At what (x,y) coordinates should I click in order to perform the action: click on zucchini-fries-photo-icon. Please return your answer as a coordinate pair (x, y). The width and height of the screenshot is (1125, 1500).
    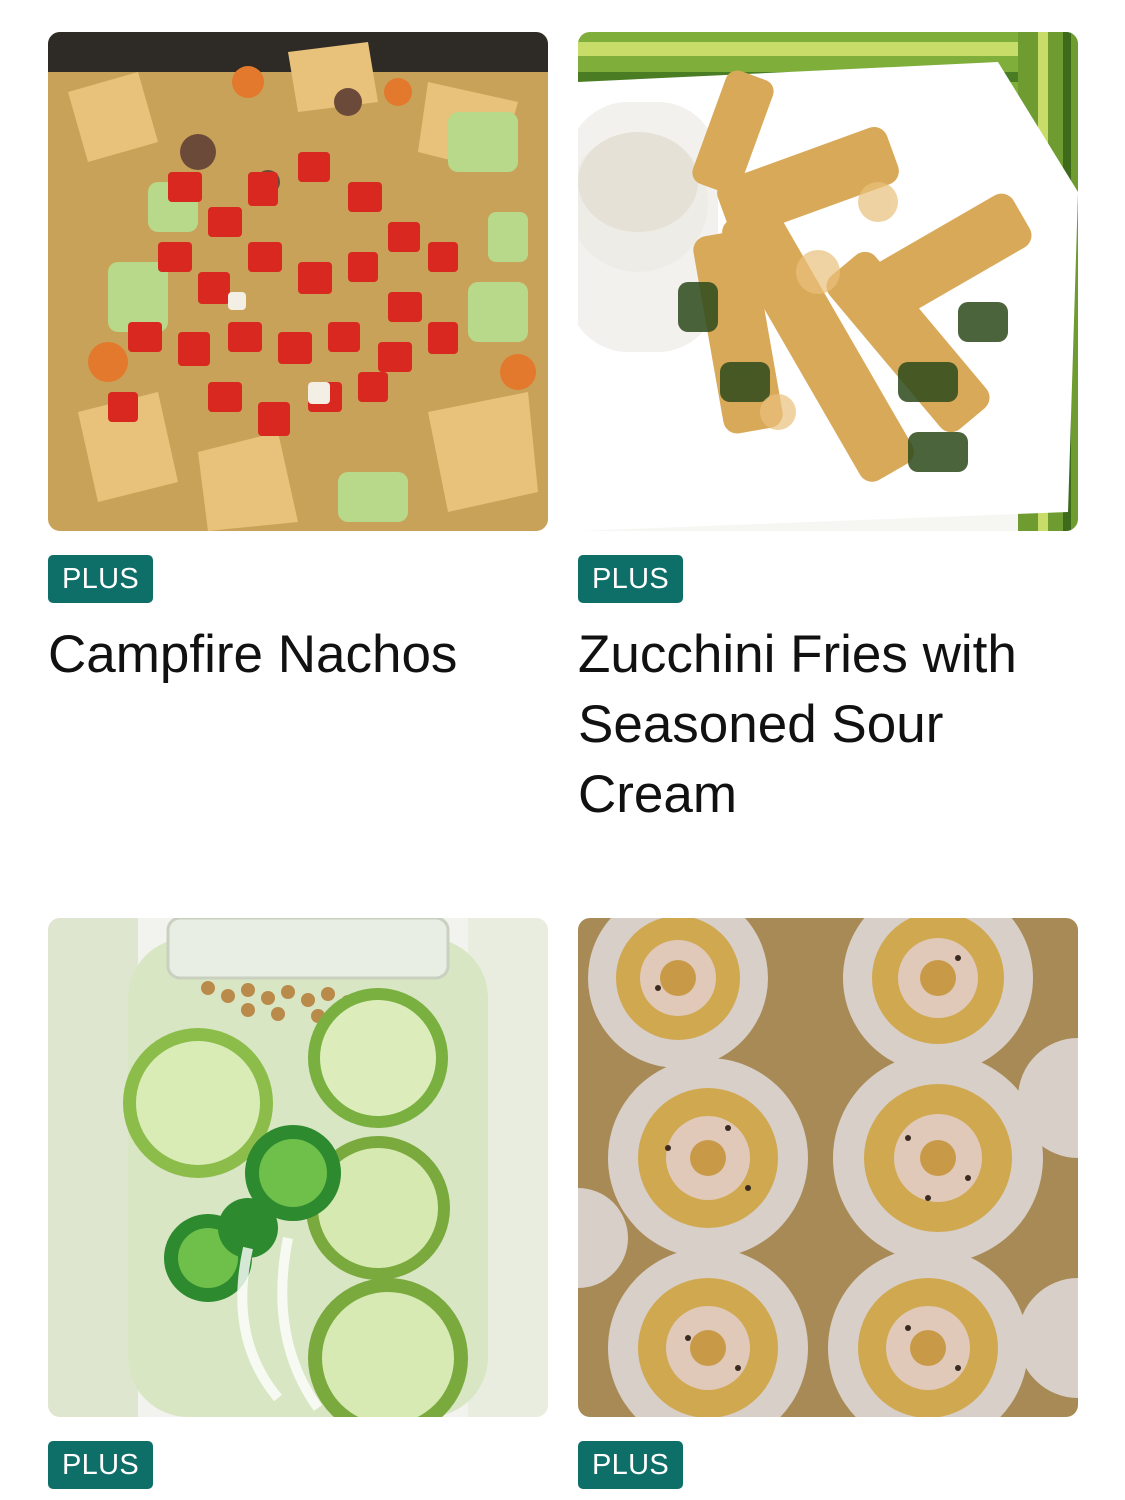
    Looking at the image, I should click on (828, 281).